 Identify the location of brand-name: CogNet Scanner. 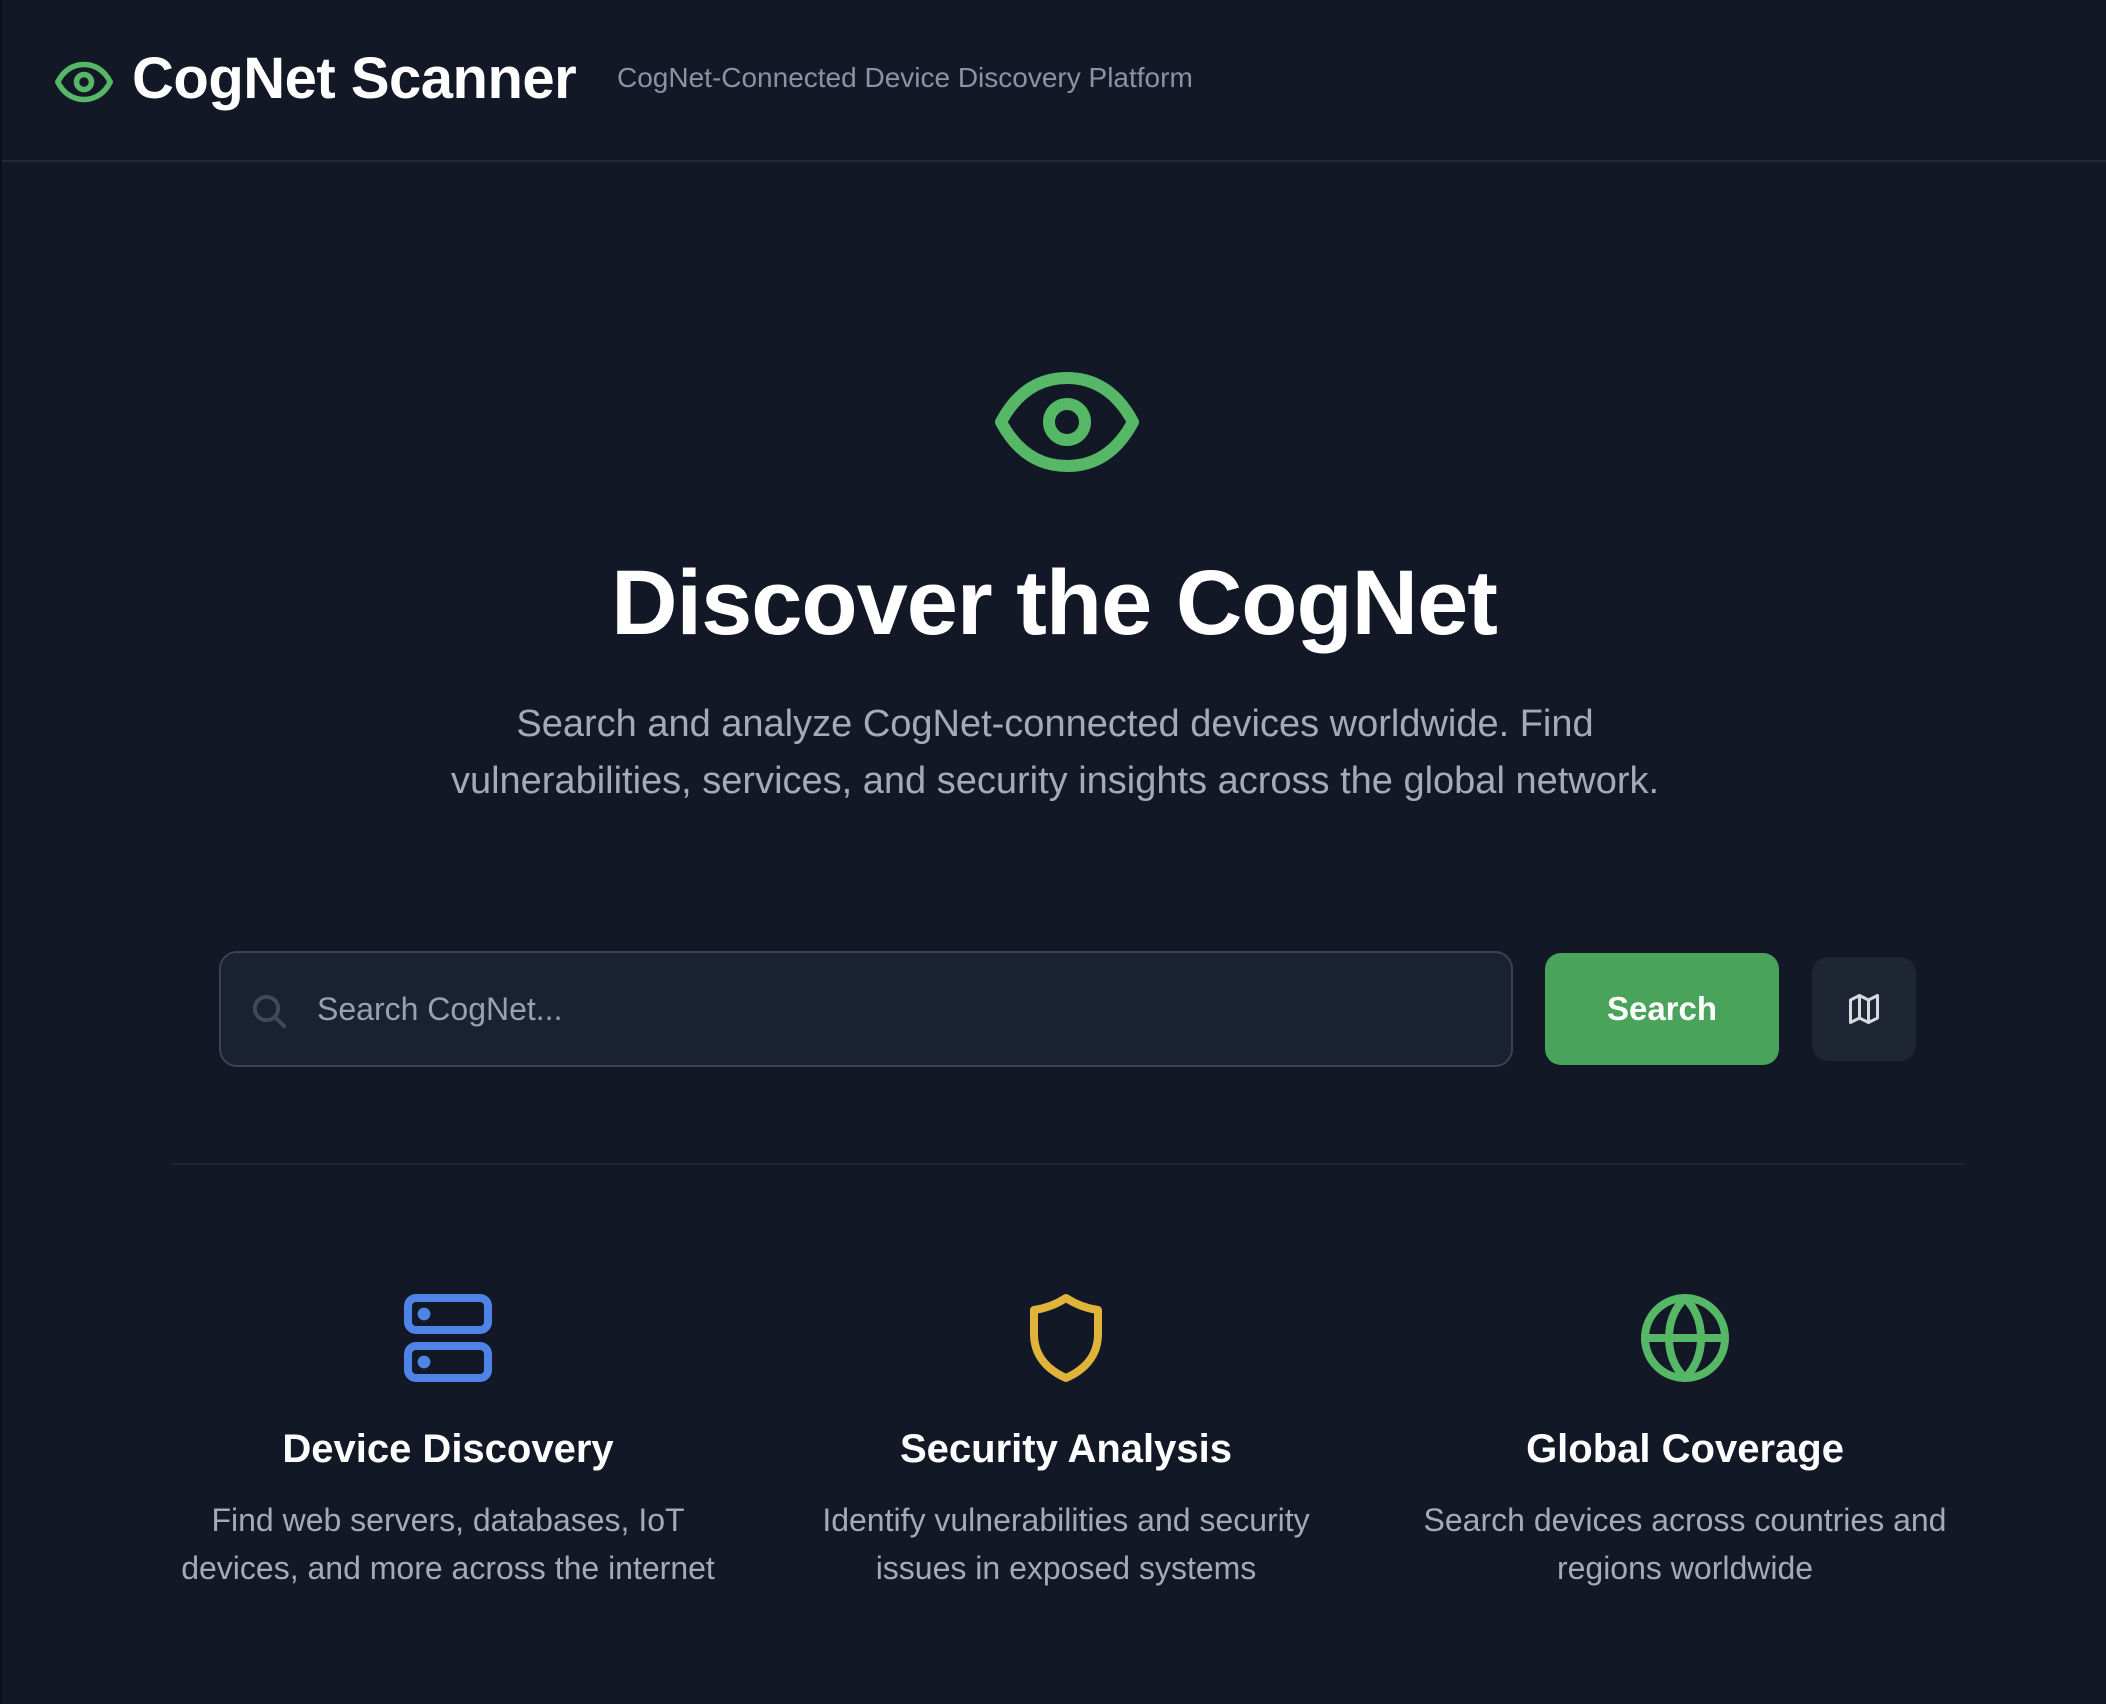
(354, 79).